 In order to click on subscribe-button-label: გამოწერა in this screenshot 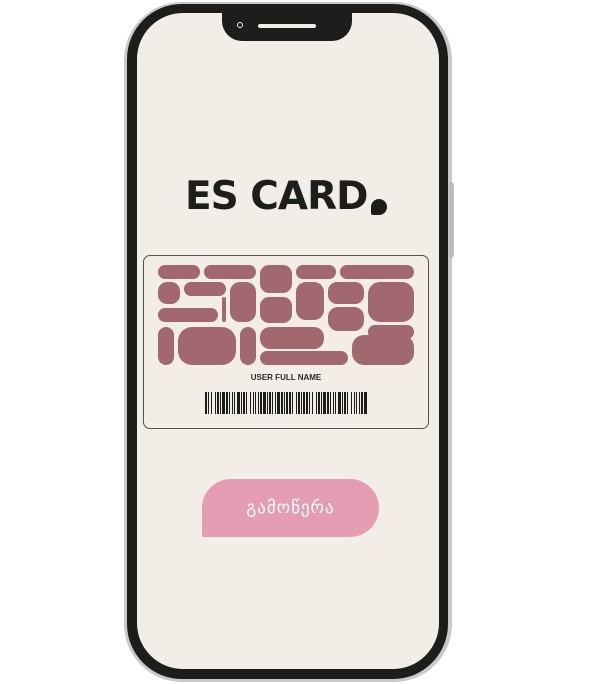, I will do `click(290, 508)`.